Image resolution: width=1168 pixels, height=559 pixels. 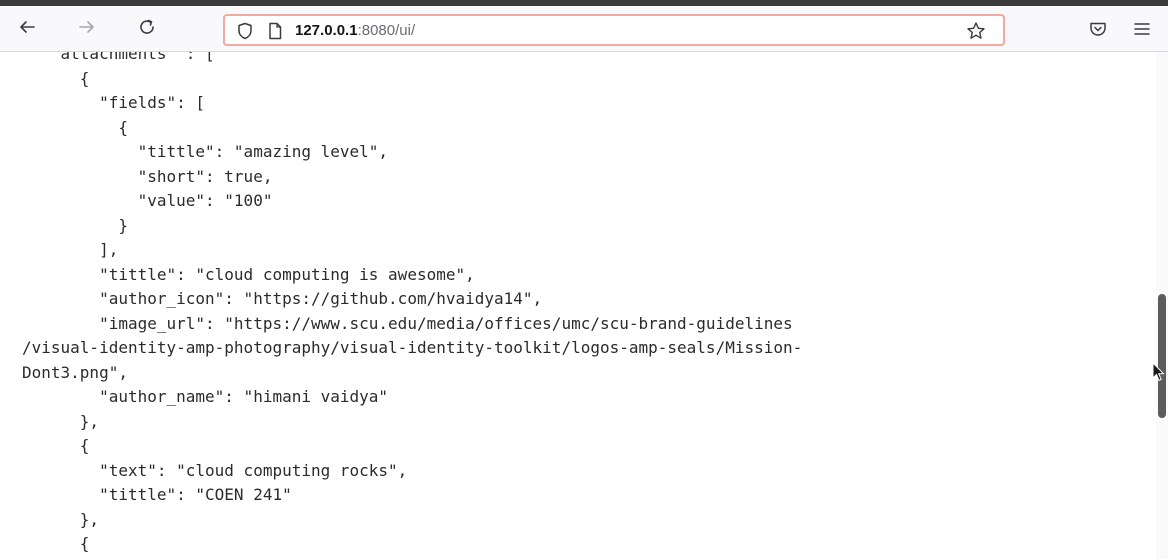 What do you see at coordinates (326, 30) in the screenshot?
I see `url-host: 127.0.0.1` at bounding box center [326, 30].